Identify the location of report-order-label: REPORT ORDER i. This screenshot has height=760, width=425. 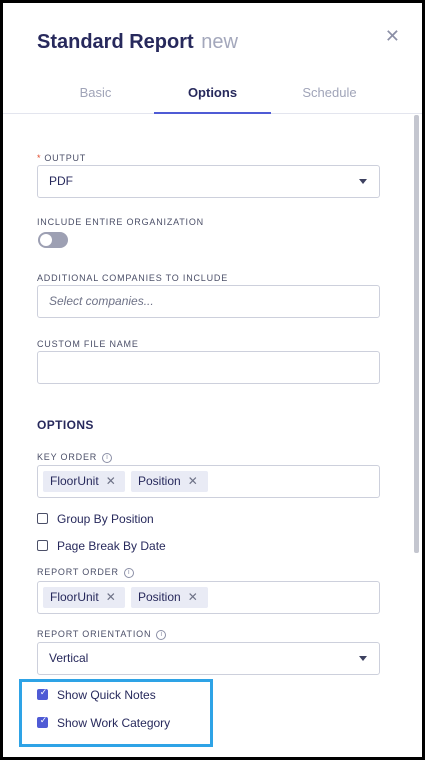
(85, 572).